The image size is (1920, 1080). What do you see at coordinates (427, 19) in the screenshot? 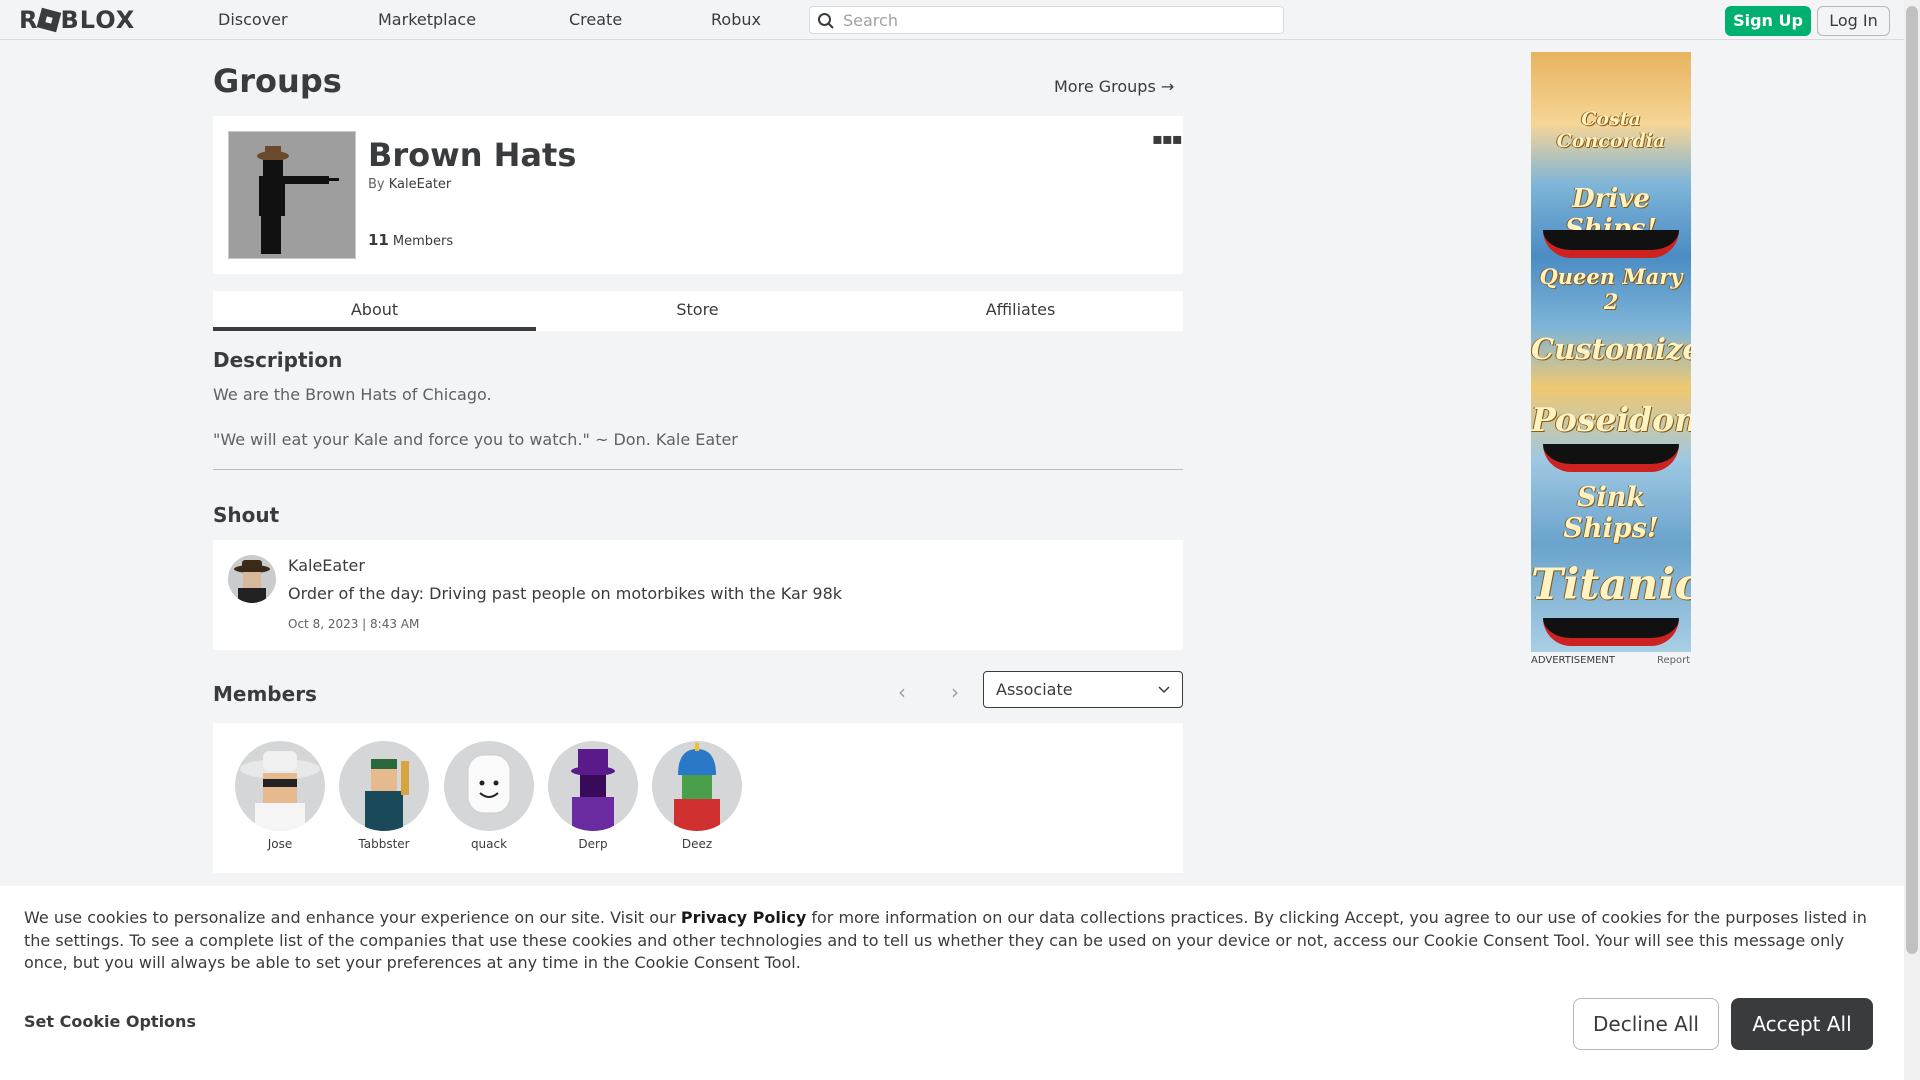
I see `nav-marketplace: Marketplace` at bounding box center [427, 19].